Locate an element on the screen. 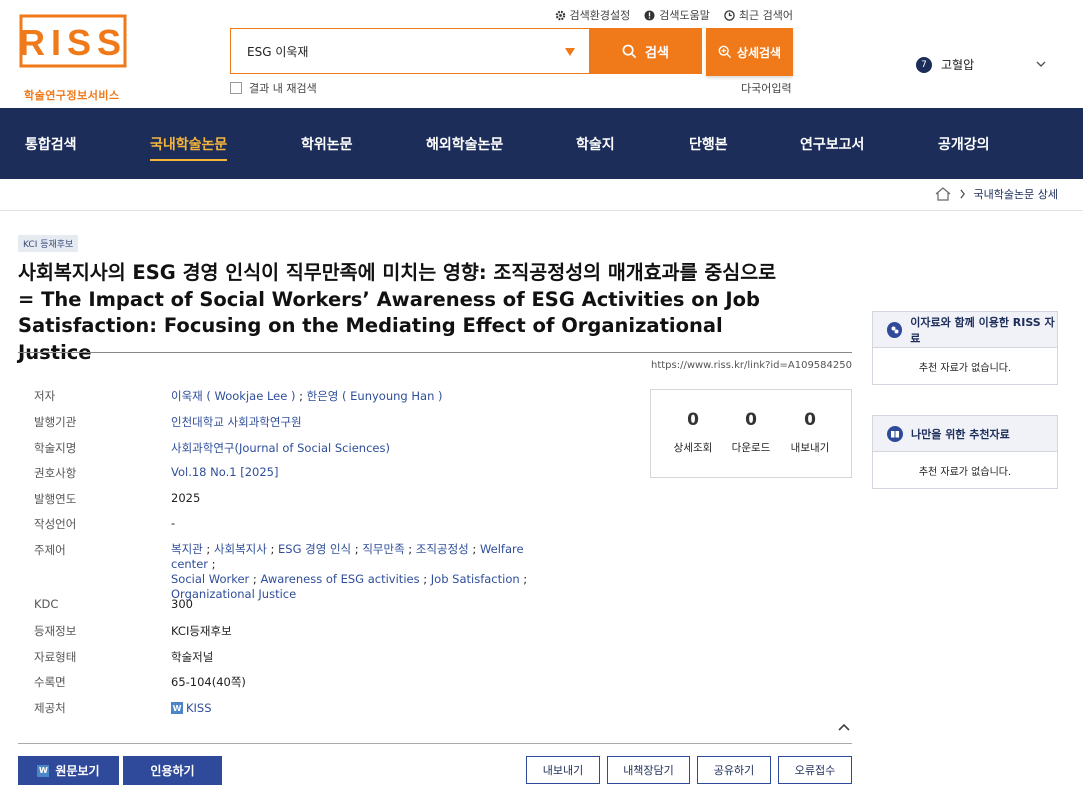 The image size is (1083, 795). meta-row-year: 발행연도 2025 is located at coordinates (117, 499).